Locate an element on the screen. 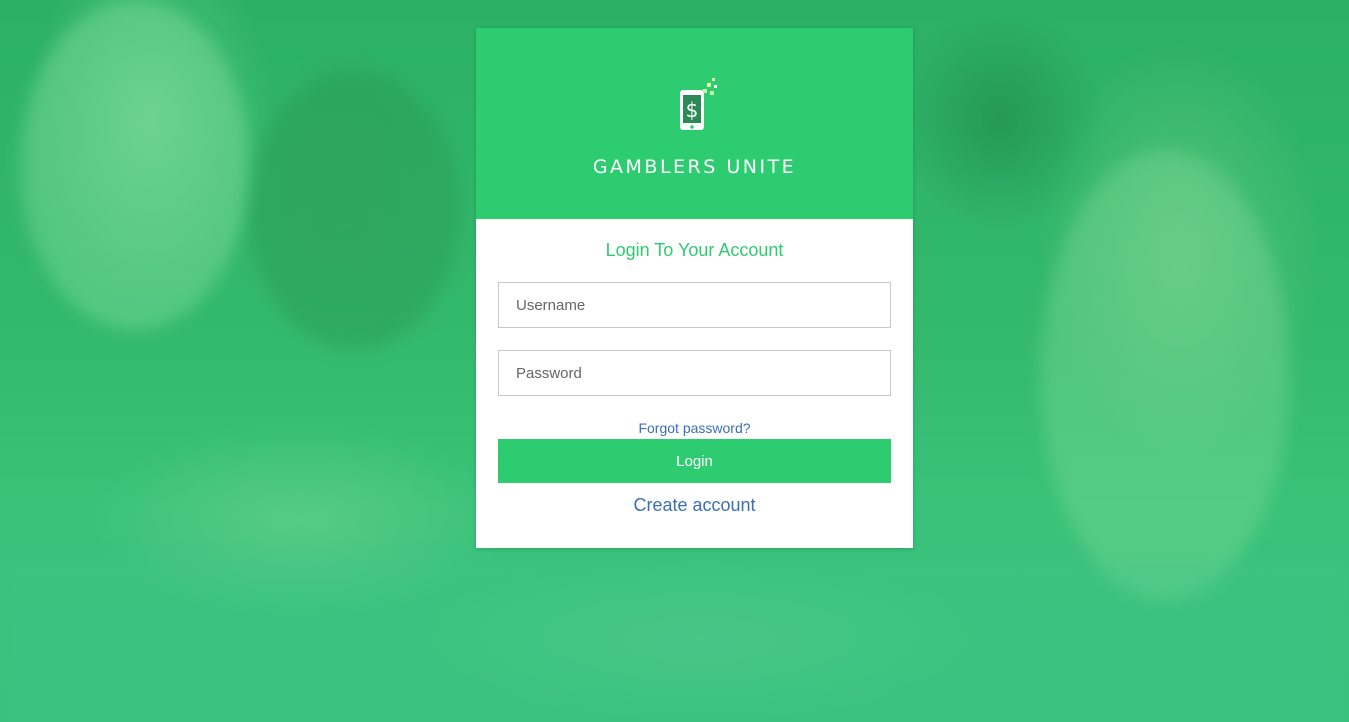  background-figure-left is located at coordinates (135, 165).